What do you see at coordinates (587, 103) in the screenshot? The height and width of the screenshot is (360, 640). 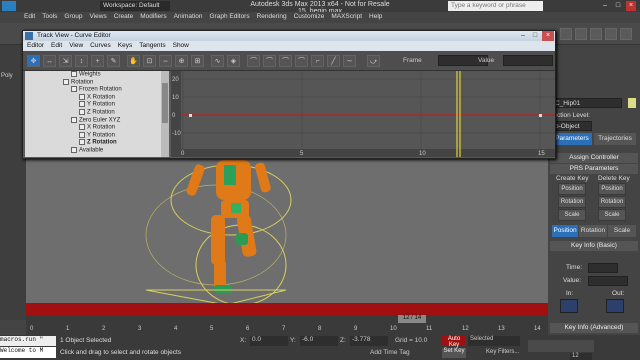 I see `object-name-field: C_Hip01` at bounding box center [587, 103].